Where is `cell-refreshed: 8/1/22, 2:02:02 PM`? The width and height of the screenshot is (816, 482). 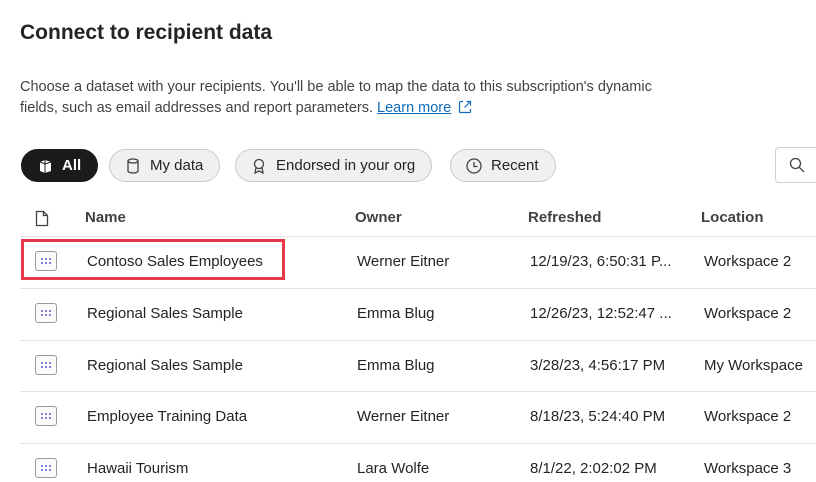 cell-refreshed: 8/1/22, 2:02:02 PM is located at coordinates (593, 468).